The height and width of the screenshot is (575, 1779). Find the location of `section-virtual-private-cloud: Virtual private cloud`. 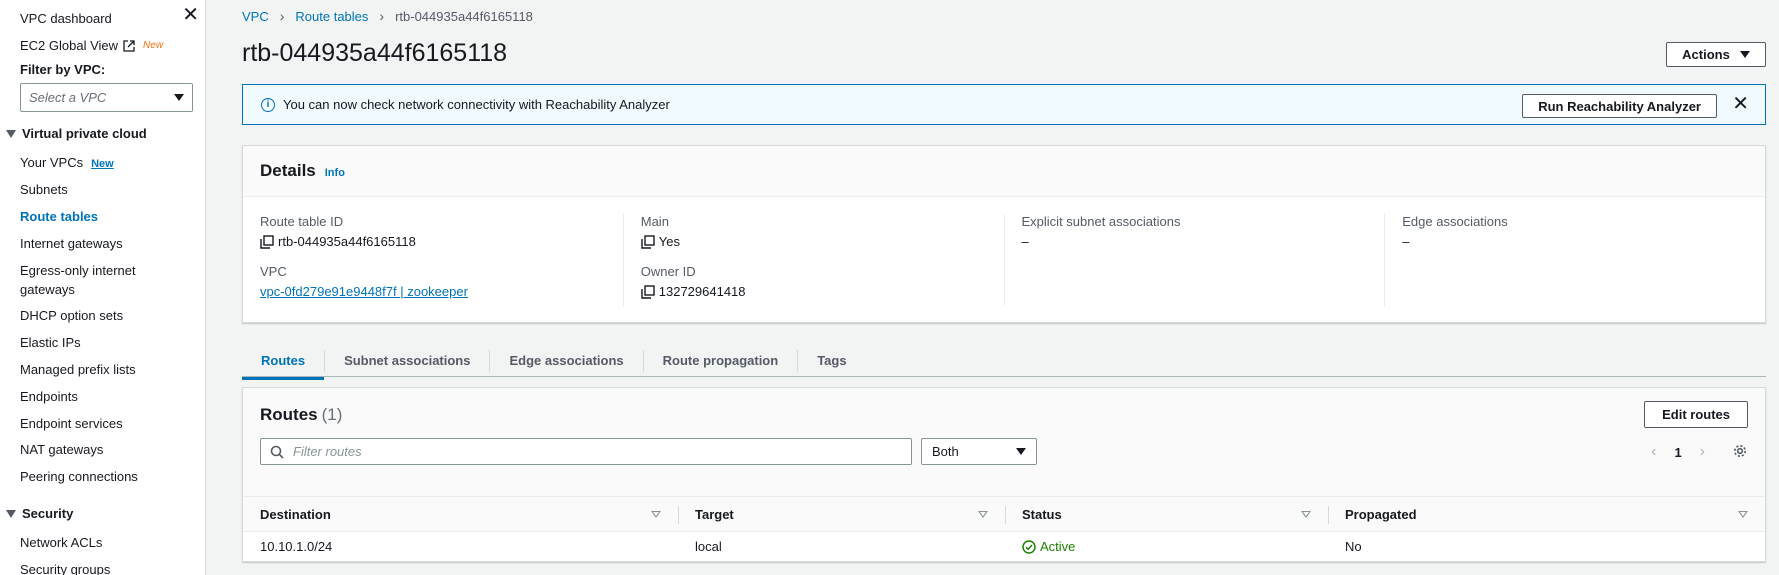

section-virtual-private-cloud: Virtual private cloud is located at coordinates (76, 133).